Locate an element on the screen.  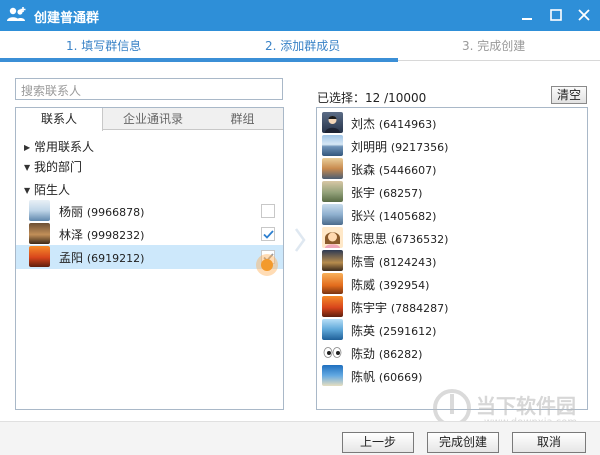
watermark-text: 当下软件园 is located at coordinates (526, 406).